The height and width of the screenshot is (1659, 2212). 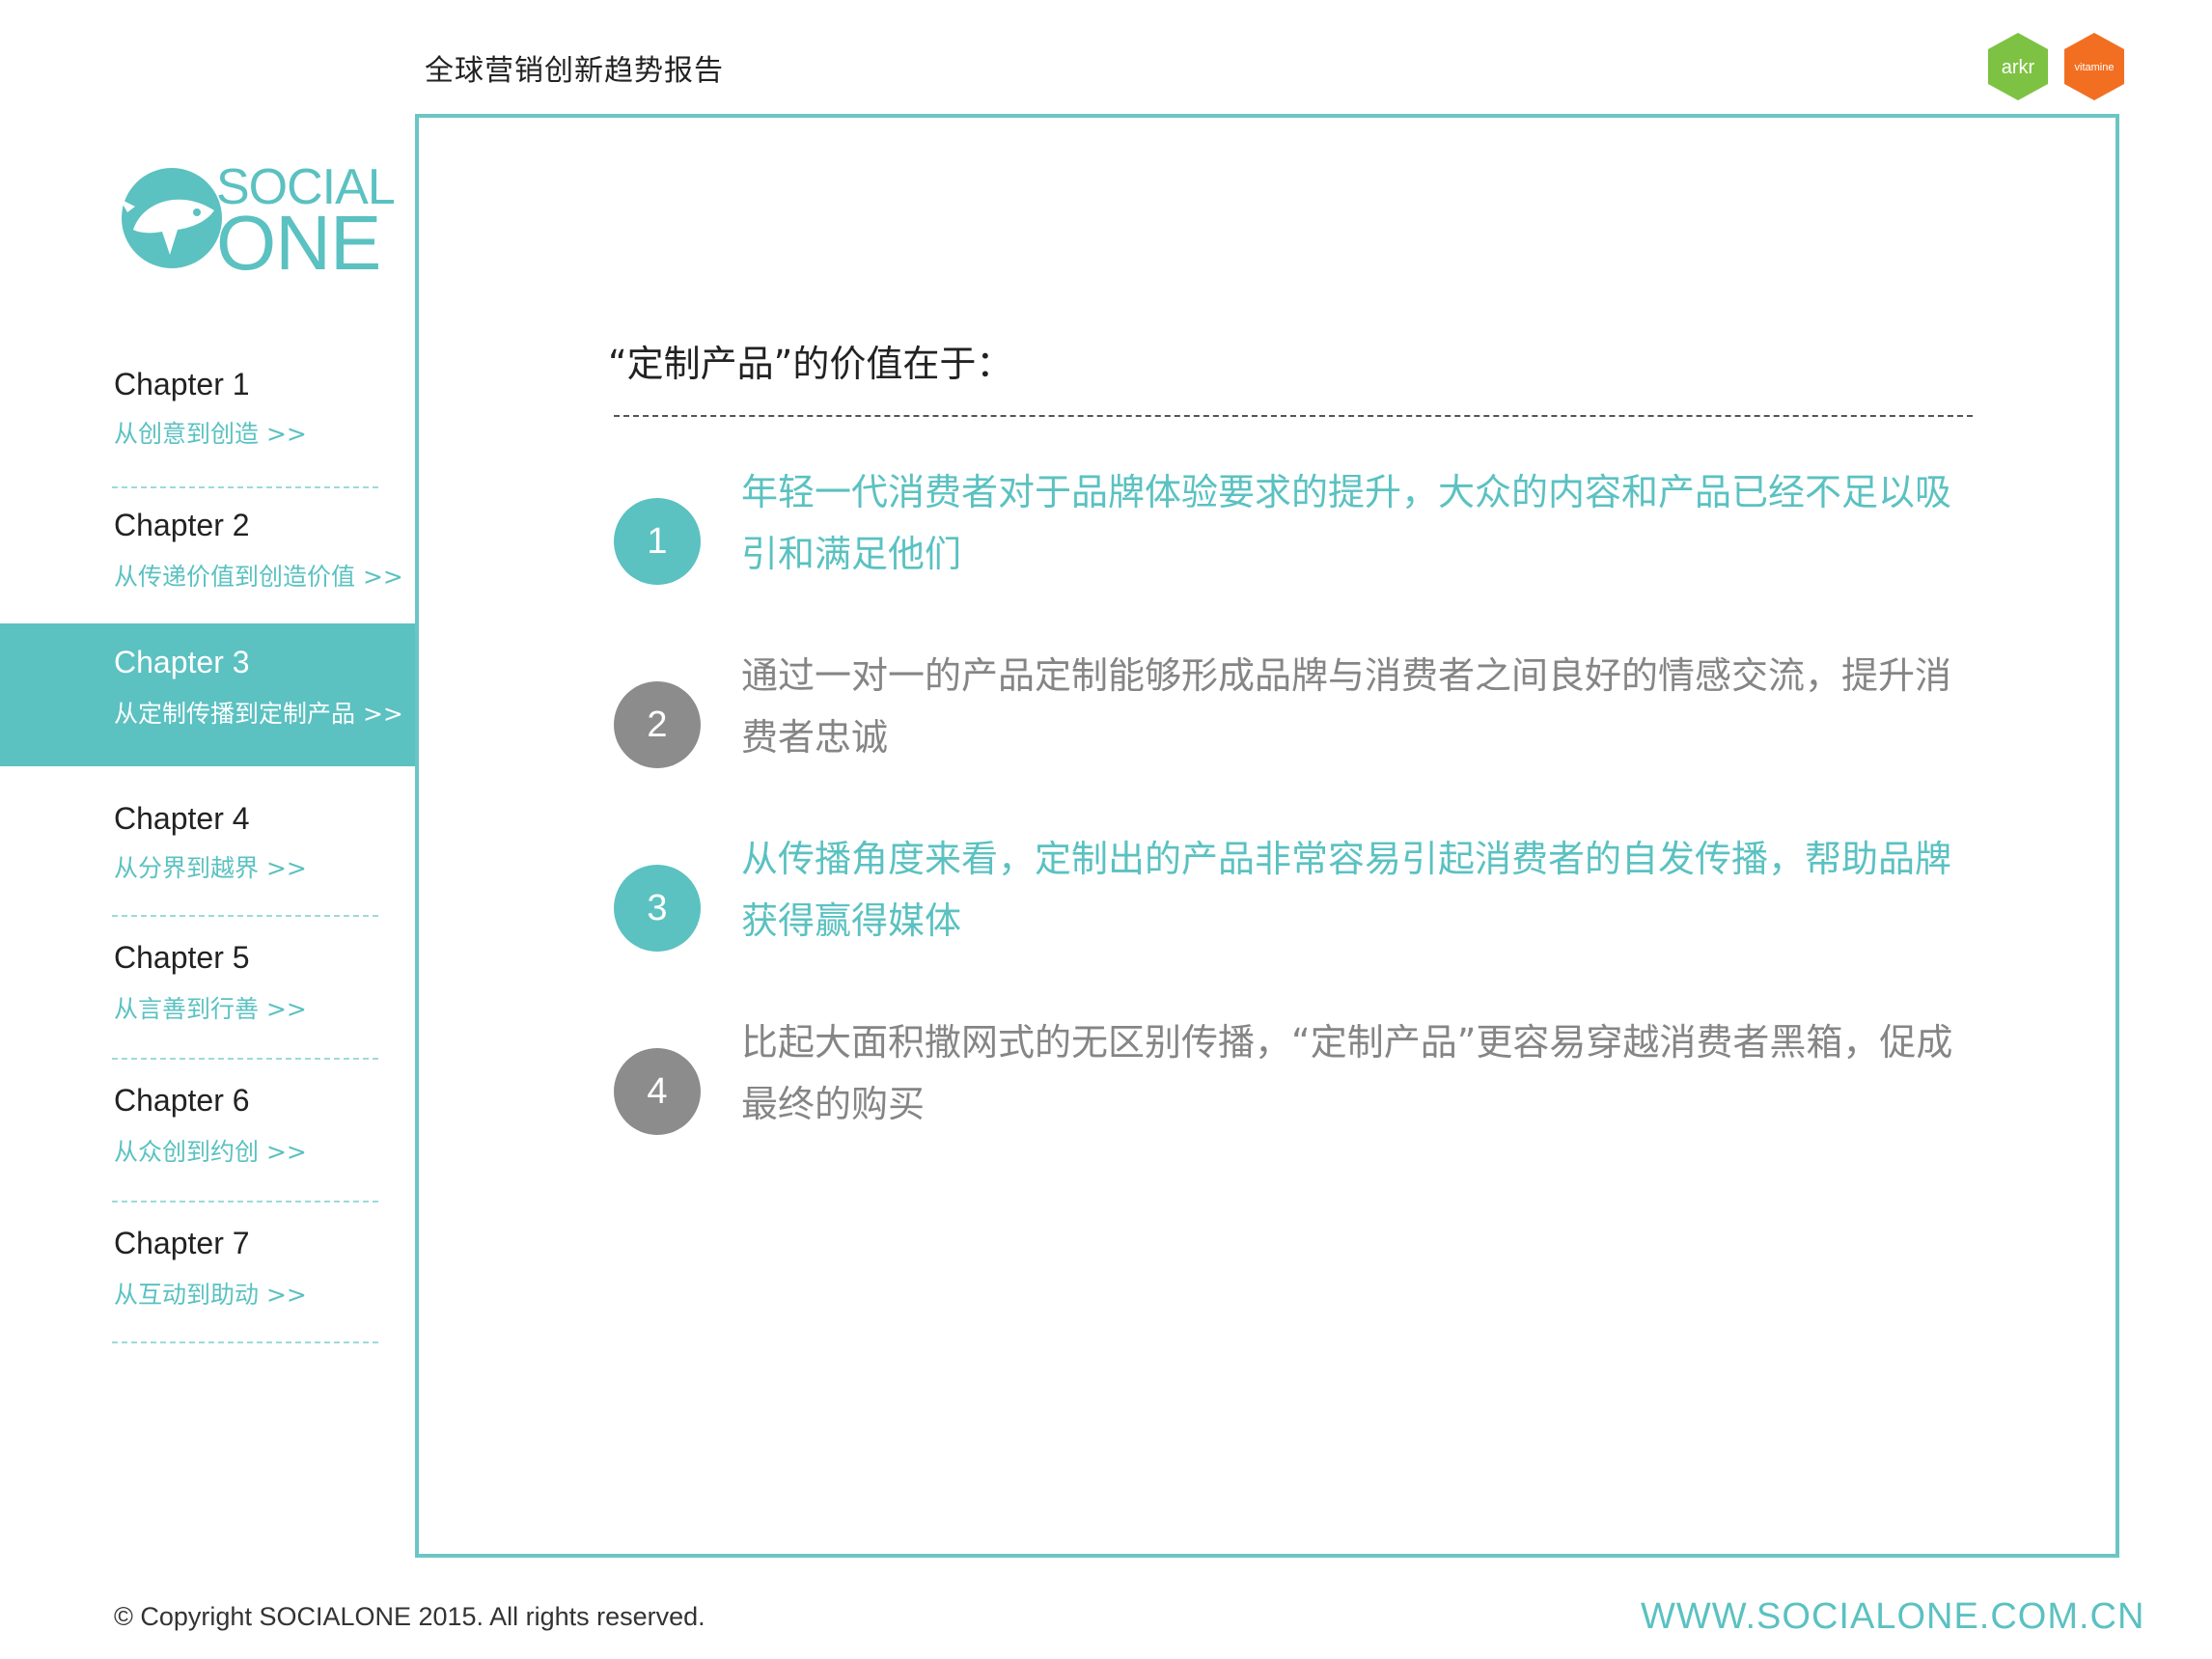 I want to click on chapter-subtitle: 从互动到助动 >>, so click(x=210, y=1295).